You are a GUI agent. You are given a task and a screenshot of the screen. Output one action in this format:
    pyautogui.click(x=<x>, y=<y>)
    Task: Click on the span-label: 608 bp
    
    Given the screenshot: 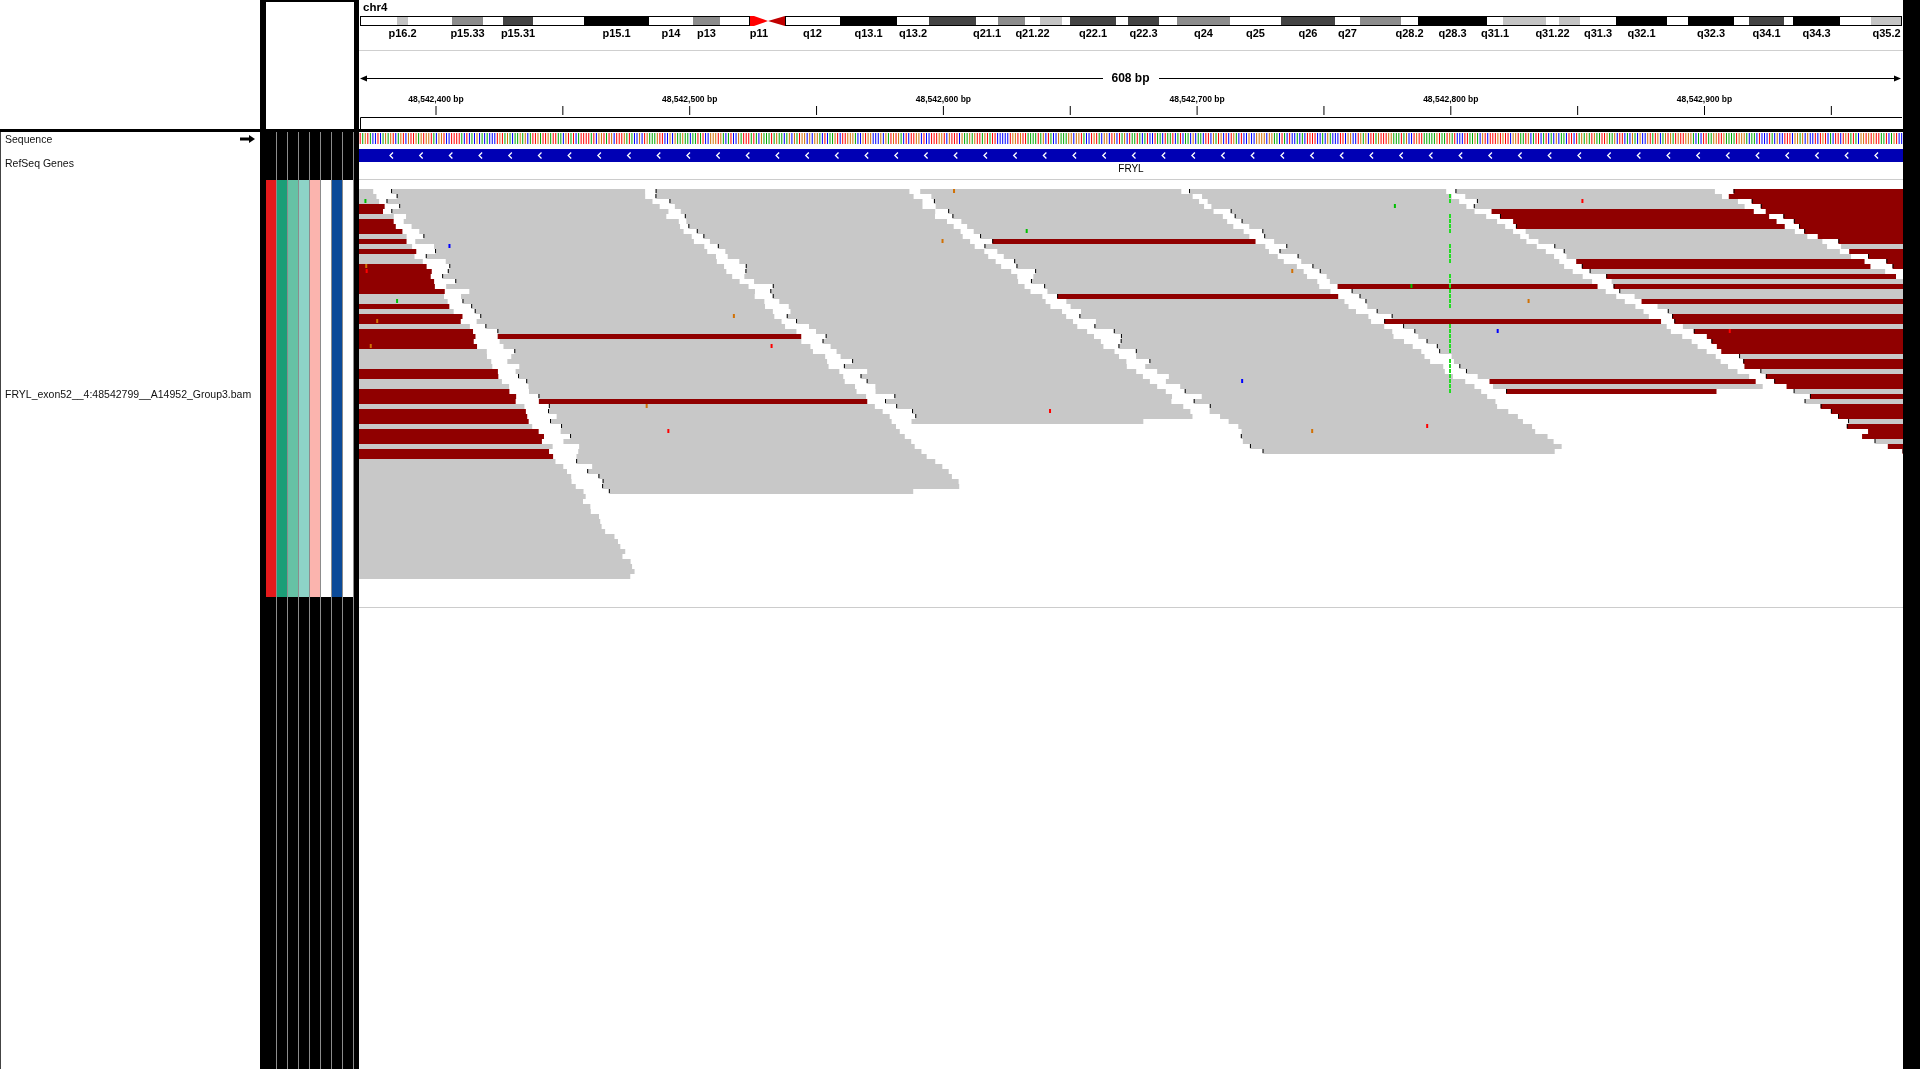 What is the action you would take?
    pyautogui.click(x=1130, y=78)
    